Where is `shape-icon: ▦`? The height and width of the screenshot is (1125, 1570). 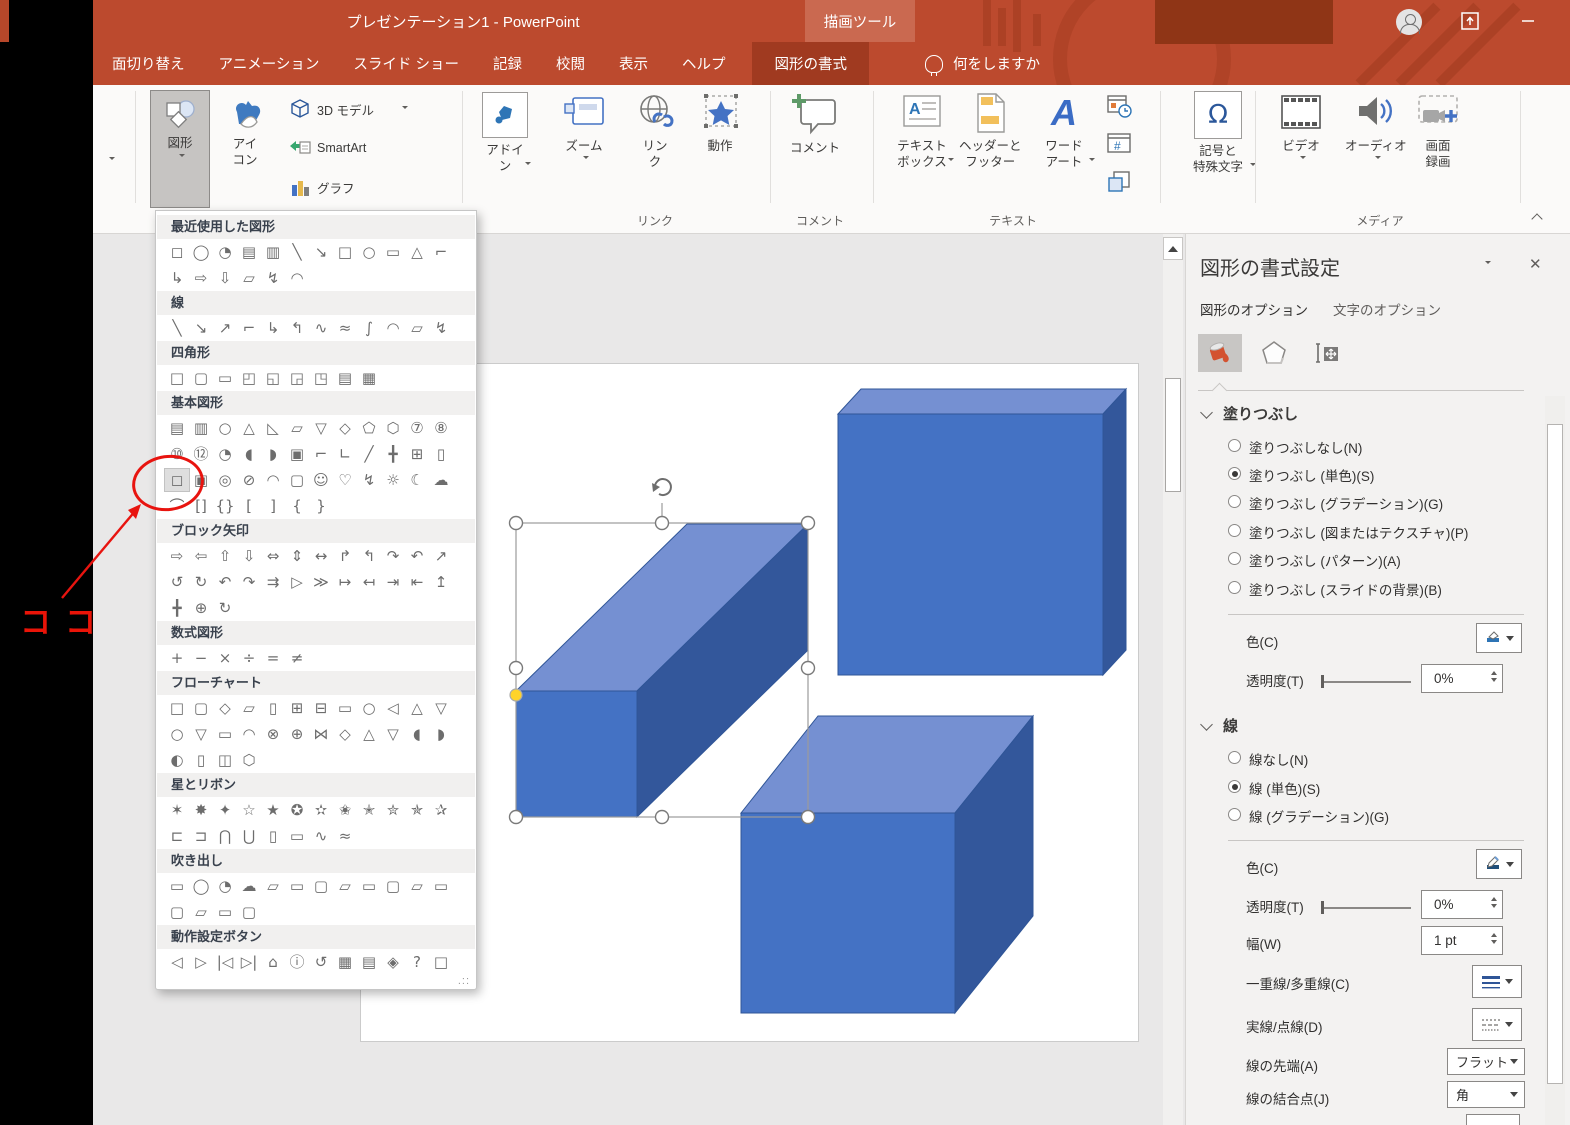
shape-icon: ▦ is located at coordinates (369, 378).